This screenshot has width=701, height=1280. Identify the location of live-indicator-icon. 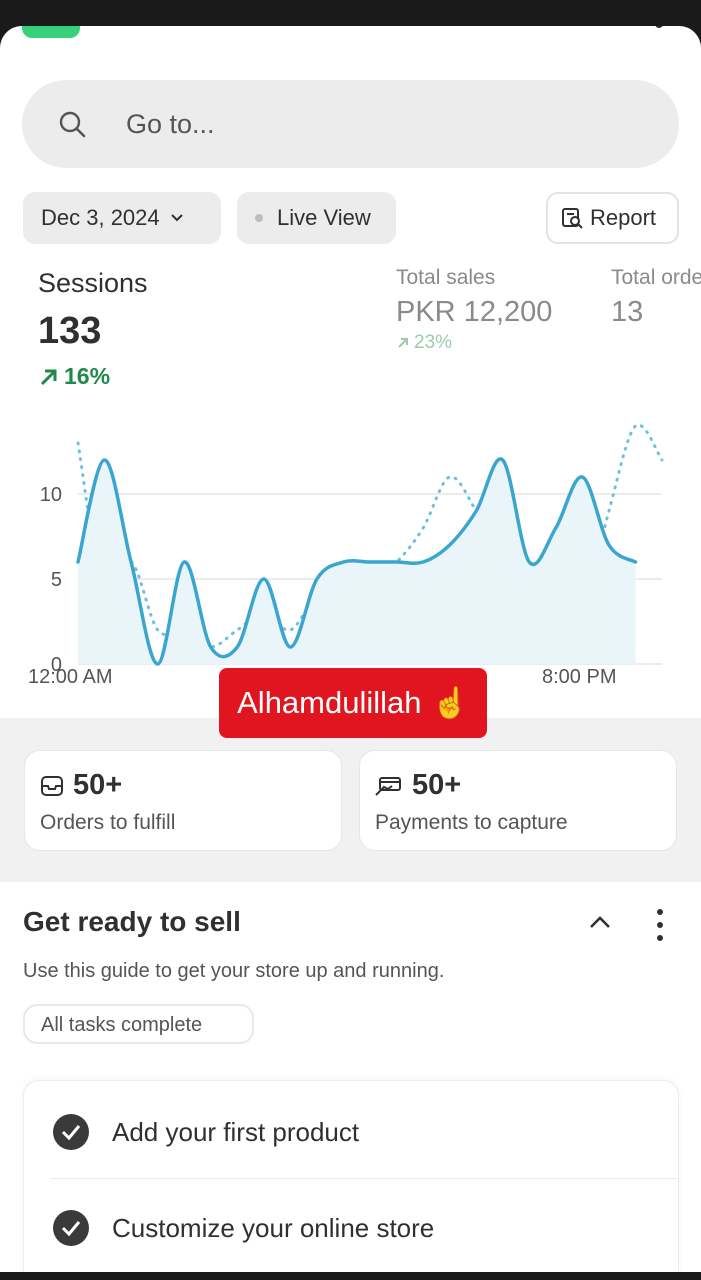
(259, 218).